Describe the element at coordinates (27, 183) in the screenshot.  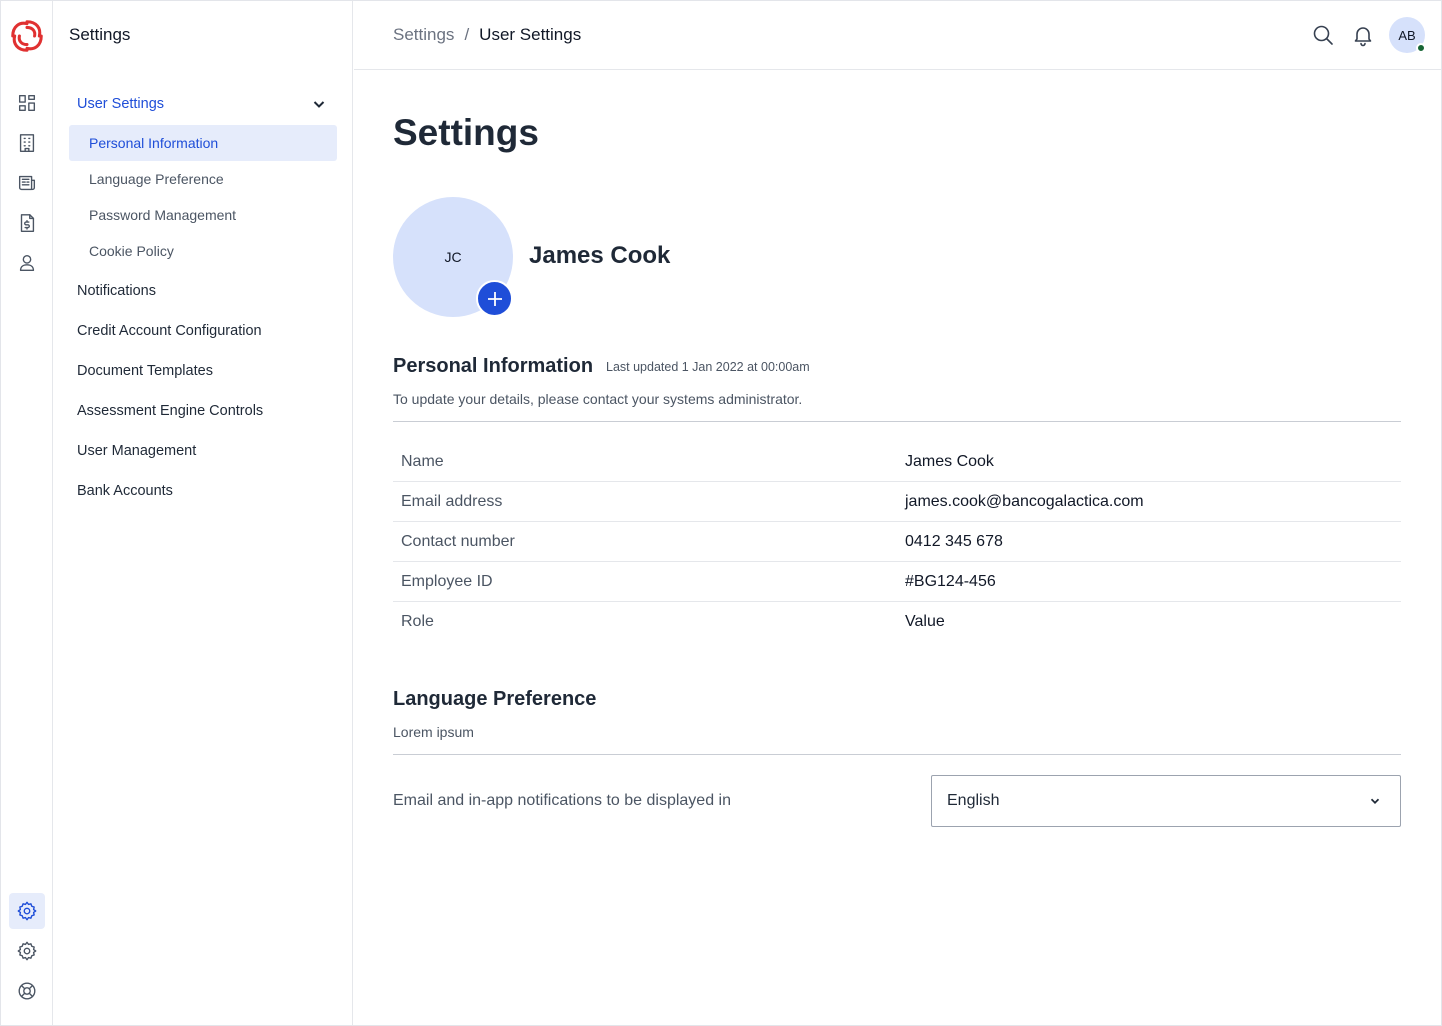
I see `newspaper-icon` at that location.